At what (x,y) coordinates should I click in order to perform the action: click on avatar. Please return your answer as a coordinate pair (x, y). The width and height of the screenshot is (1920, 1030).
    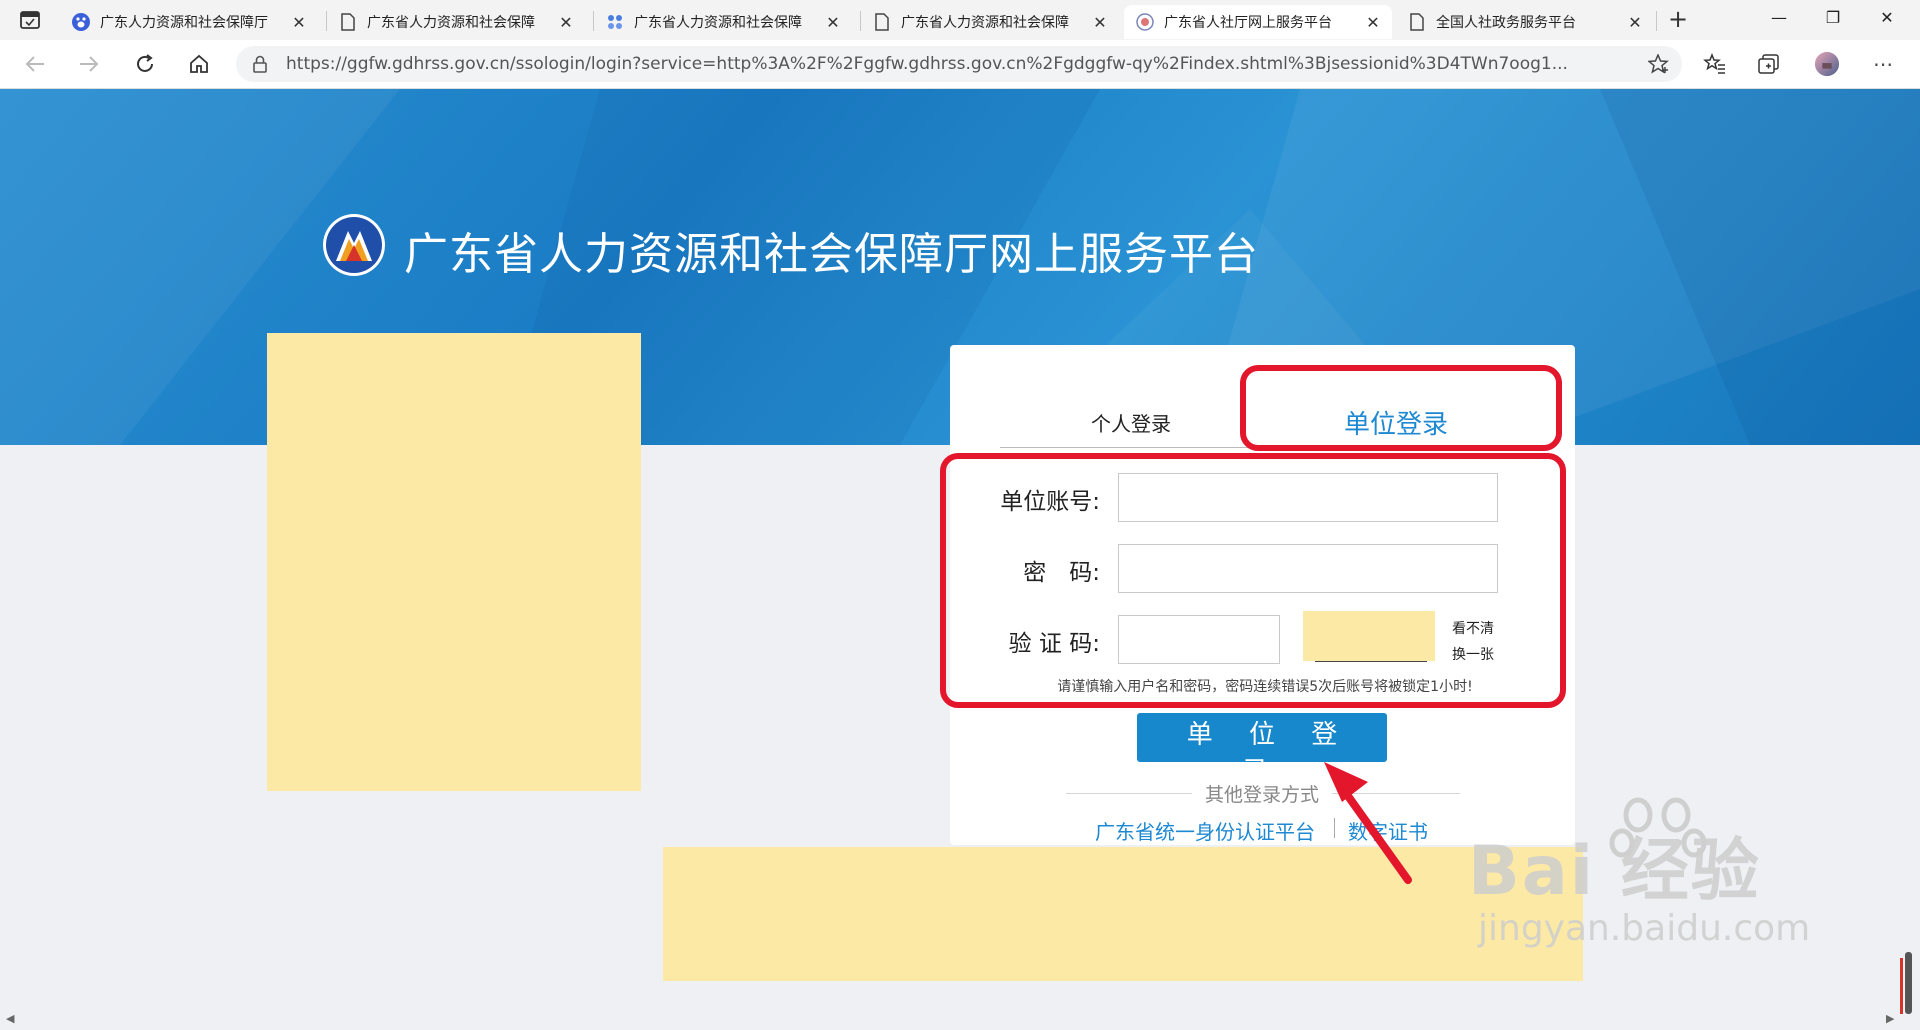
    Looking at the image, I should click on (1827, 64).